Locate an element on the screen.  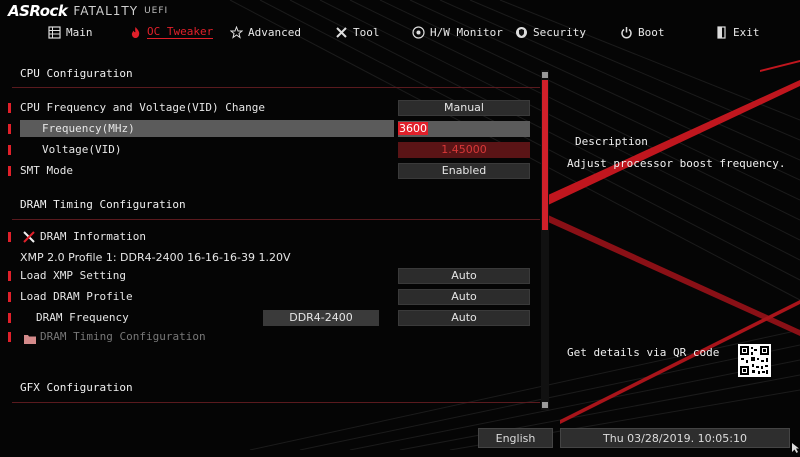
setting-label: CPU Frequency and Voltage(VID) Change is located at coordinates (143, 107).